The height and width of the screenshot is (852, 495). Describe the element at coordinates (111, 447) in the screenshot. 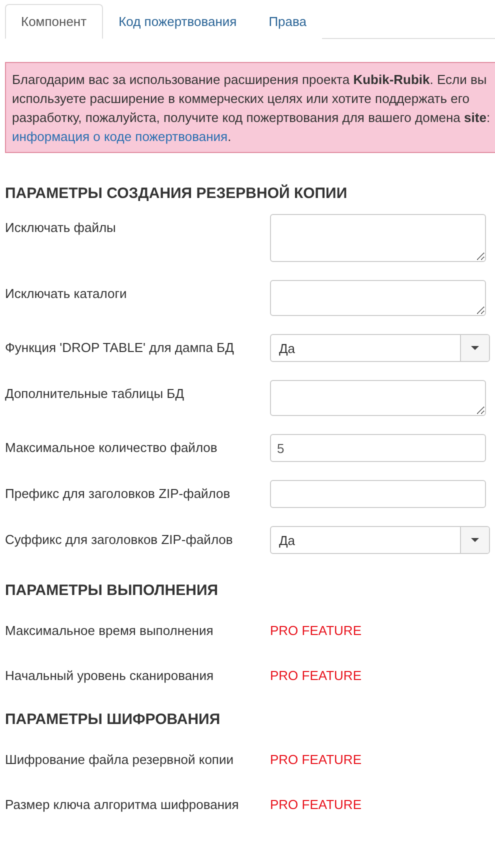

I see `field-label: Максимальное количество файлов` at that location.